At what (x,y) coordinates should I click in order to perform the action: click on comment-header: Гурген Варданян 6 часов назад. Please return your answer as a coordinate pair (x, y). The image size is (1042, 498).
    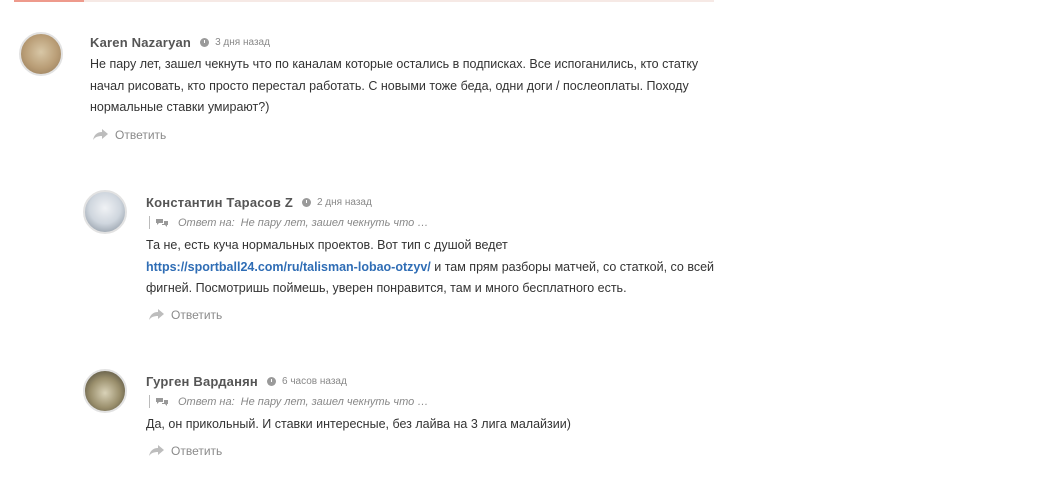
    Looking at the image, I should click on (246, 381).